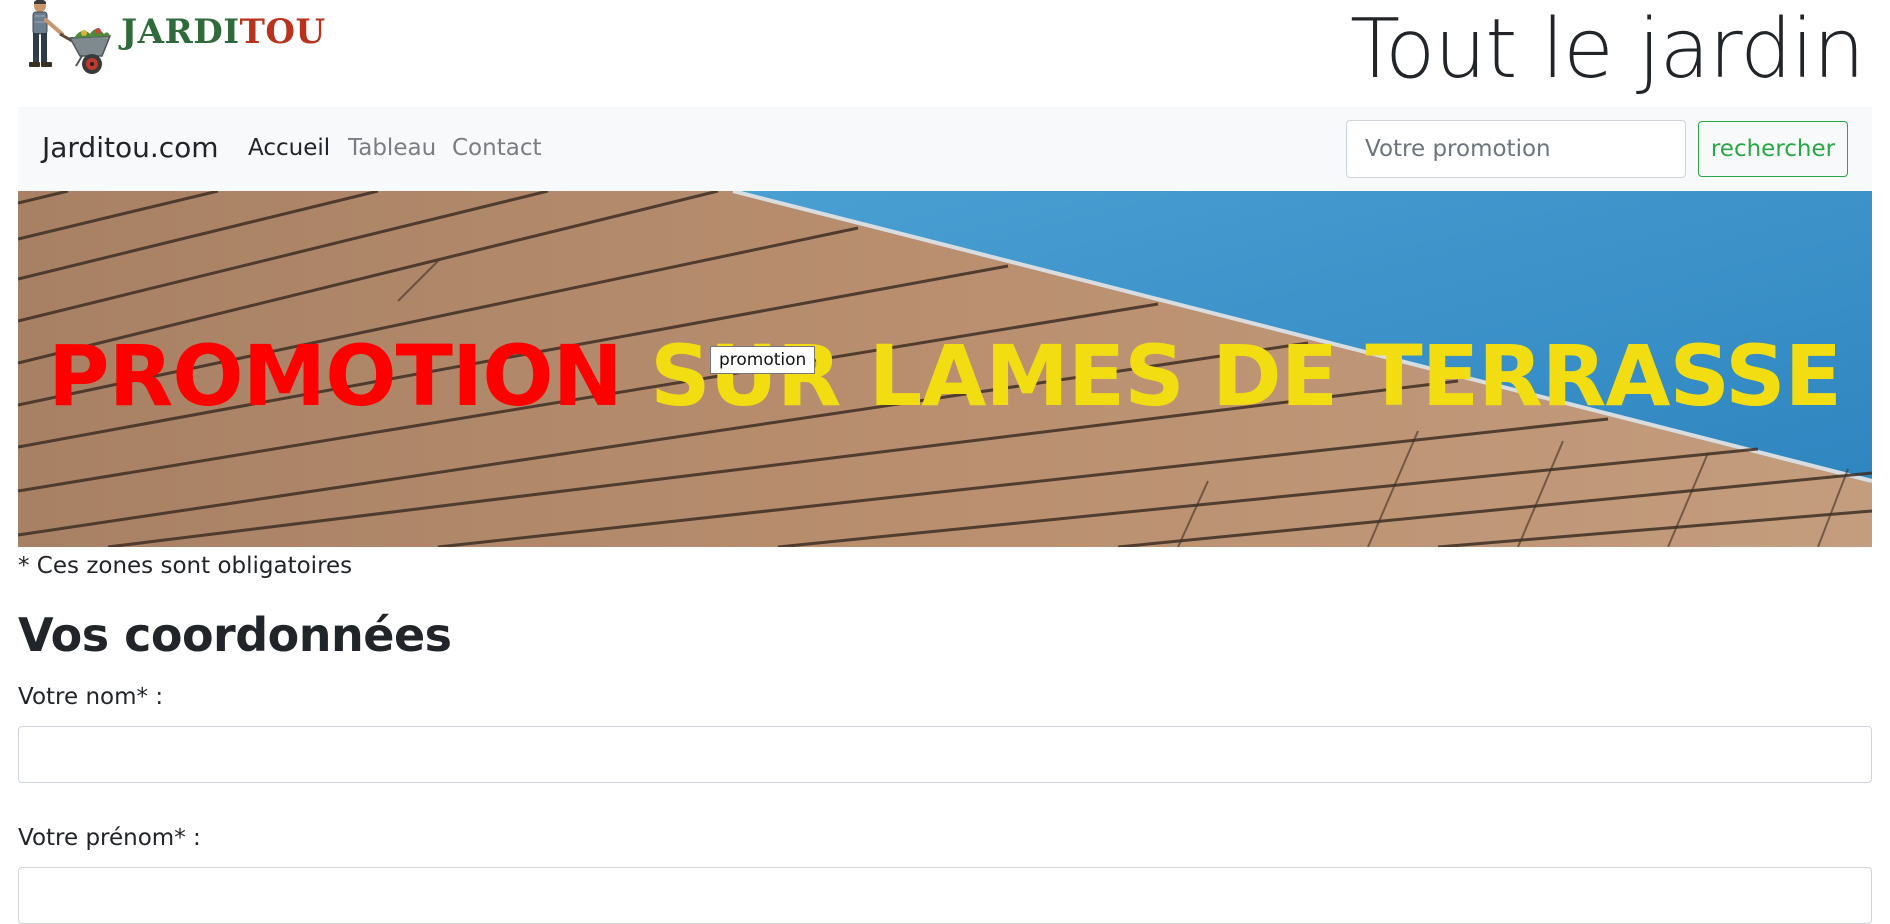 This screenshot has height=924, width=1890. I want to click on nav-link-accueil: Accueil, so click(289, 148).